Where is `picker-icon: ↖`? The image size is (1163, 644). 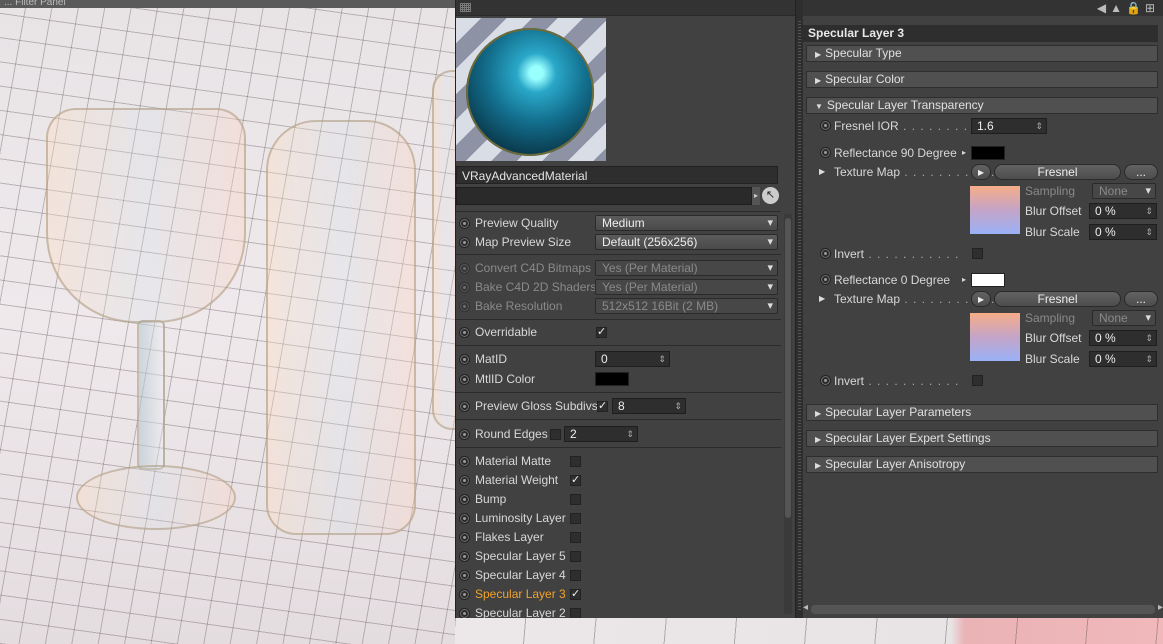
picker-icon: ↖ is located at coordinates (770, 195).